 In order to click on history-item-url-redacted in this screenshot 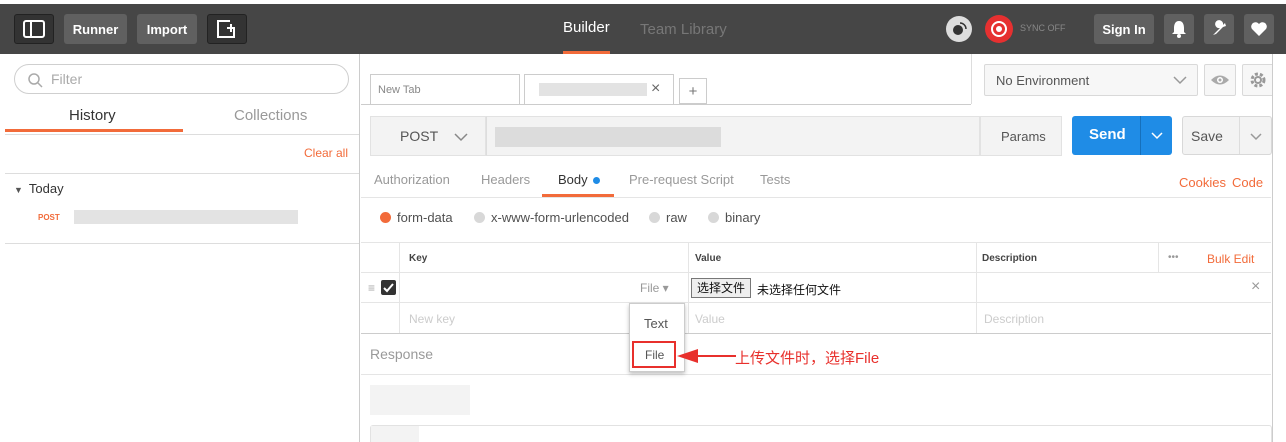, I will do `click(186, 217)`.